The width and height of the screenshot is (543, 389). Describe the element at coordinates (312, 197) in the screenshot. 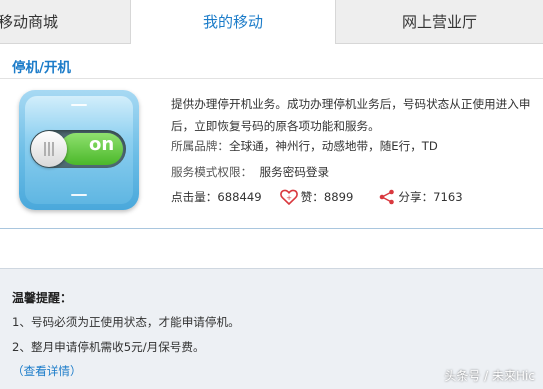

I see `like-label: 赞：` at that location.